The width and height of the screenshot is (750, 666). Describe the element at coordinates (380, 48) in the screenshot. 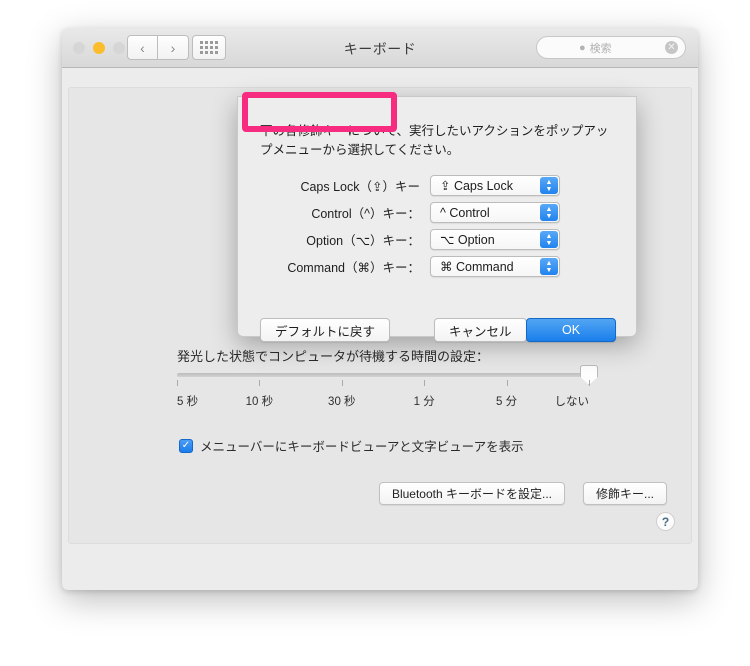

I see `window-titlebar: ‹ › キーボード ● 検索 ✕` at that location.